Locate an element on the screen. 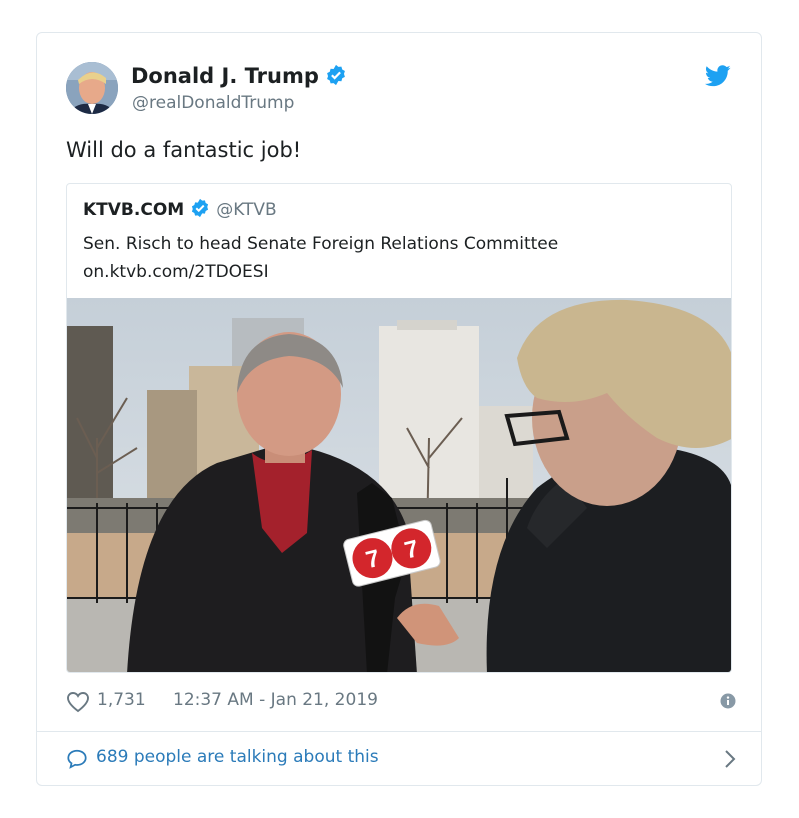  author-avatar is located at coordinates (92, 88).